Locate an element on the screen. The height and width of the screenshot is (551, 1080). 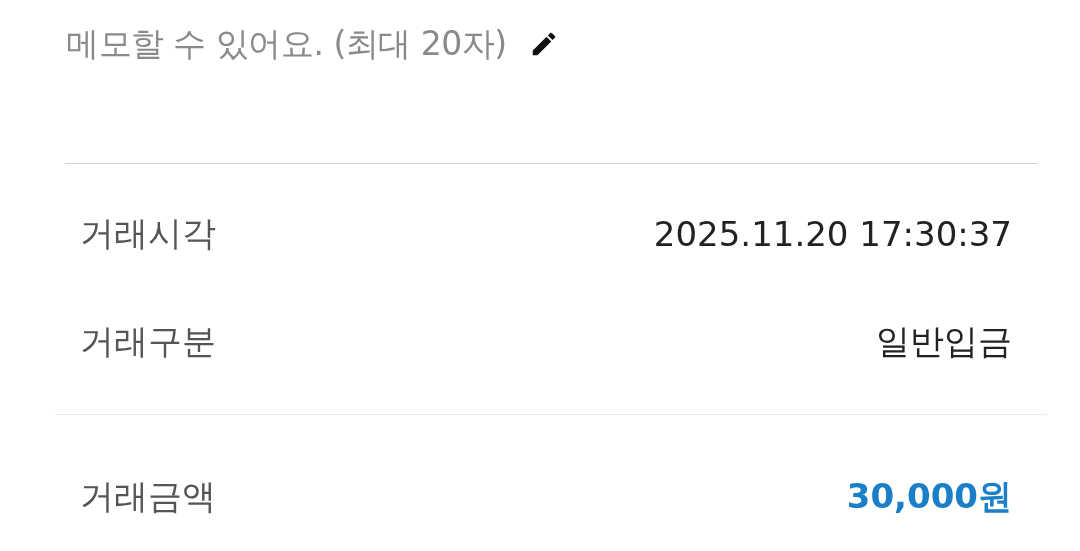
detail-value: 2025.11.20 17:30:37 is located at coordinates (832, 234).